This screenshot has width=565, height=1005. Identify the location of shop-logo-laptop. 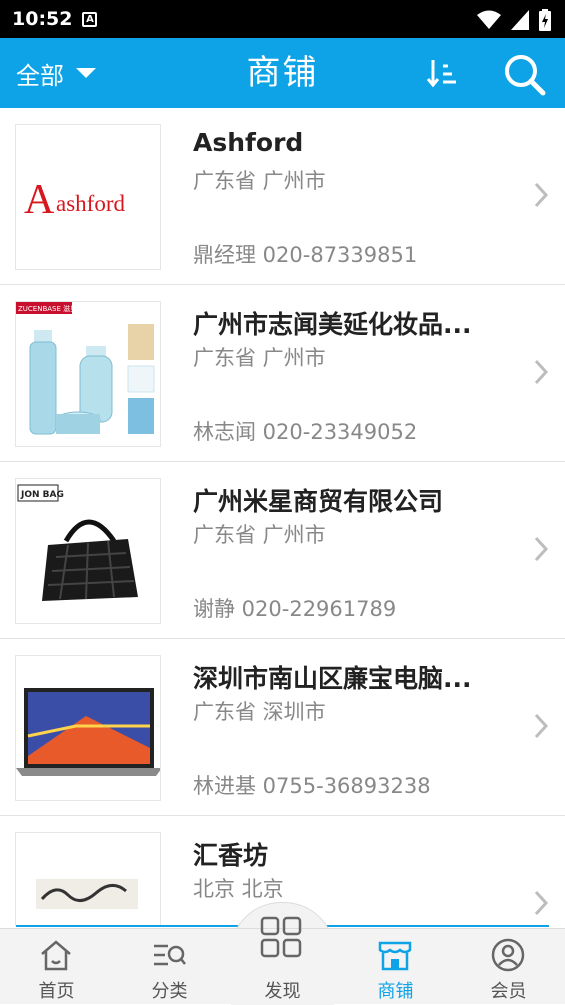
(88, 728).